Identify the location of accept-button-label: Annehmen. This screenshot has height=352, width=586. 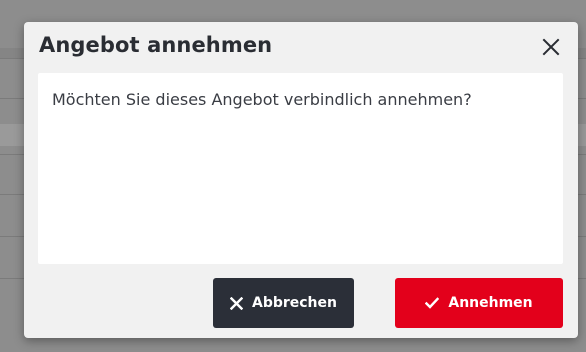
(490, 303).